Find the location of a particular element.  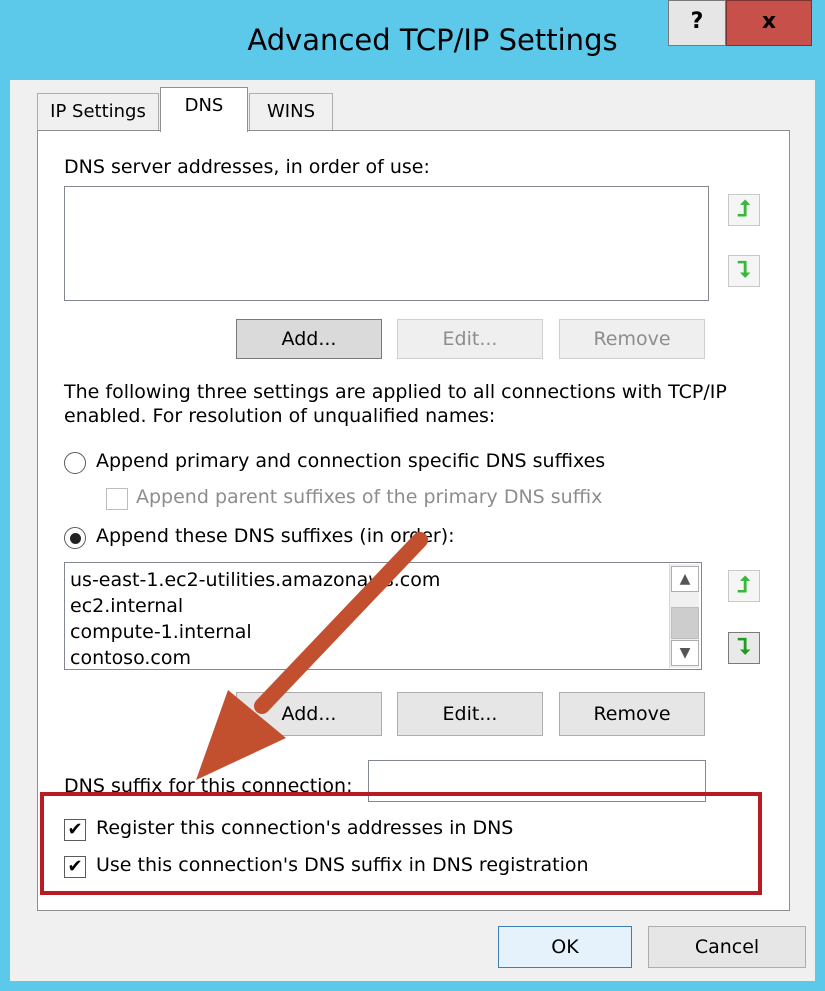

help-button: ? is located at coordinates (697, 23).